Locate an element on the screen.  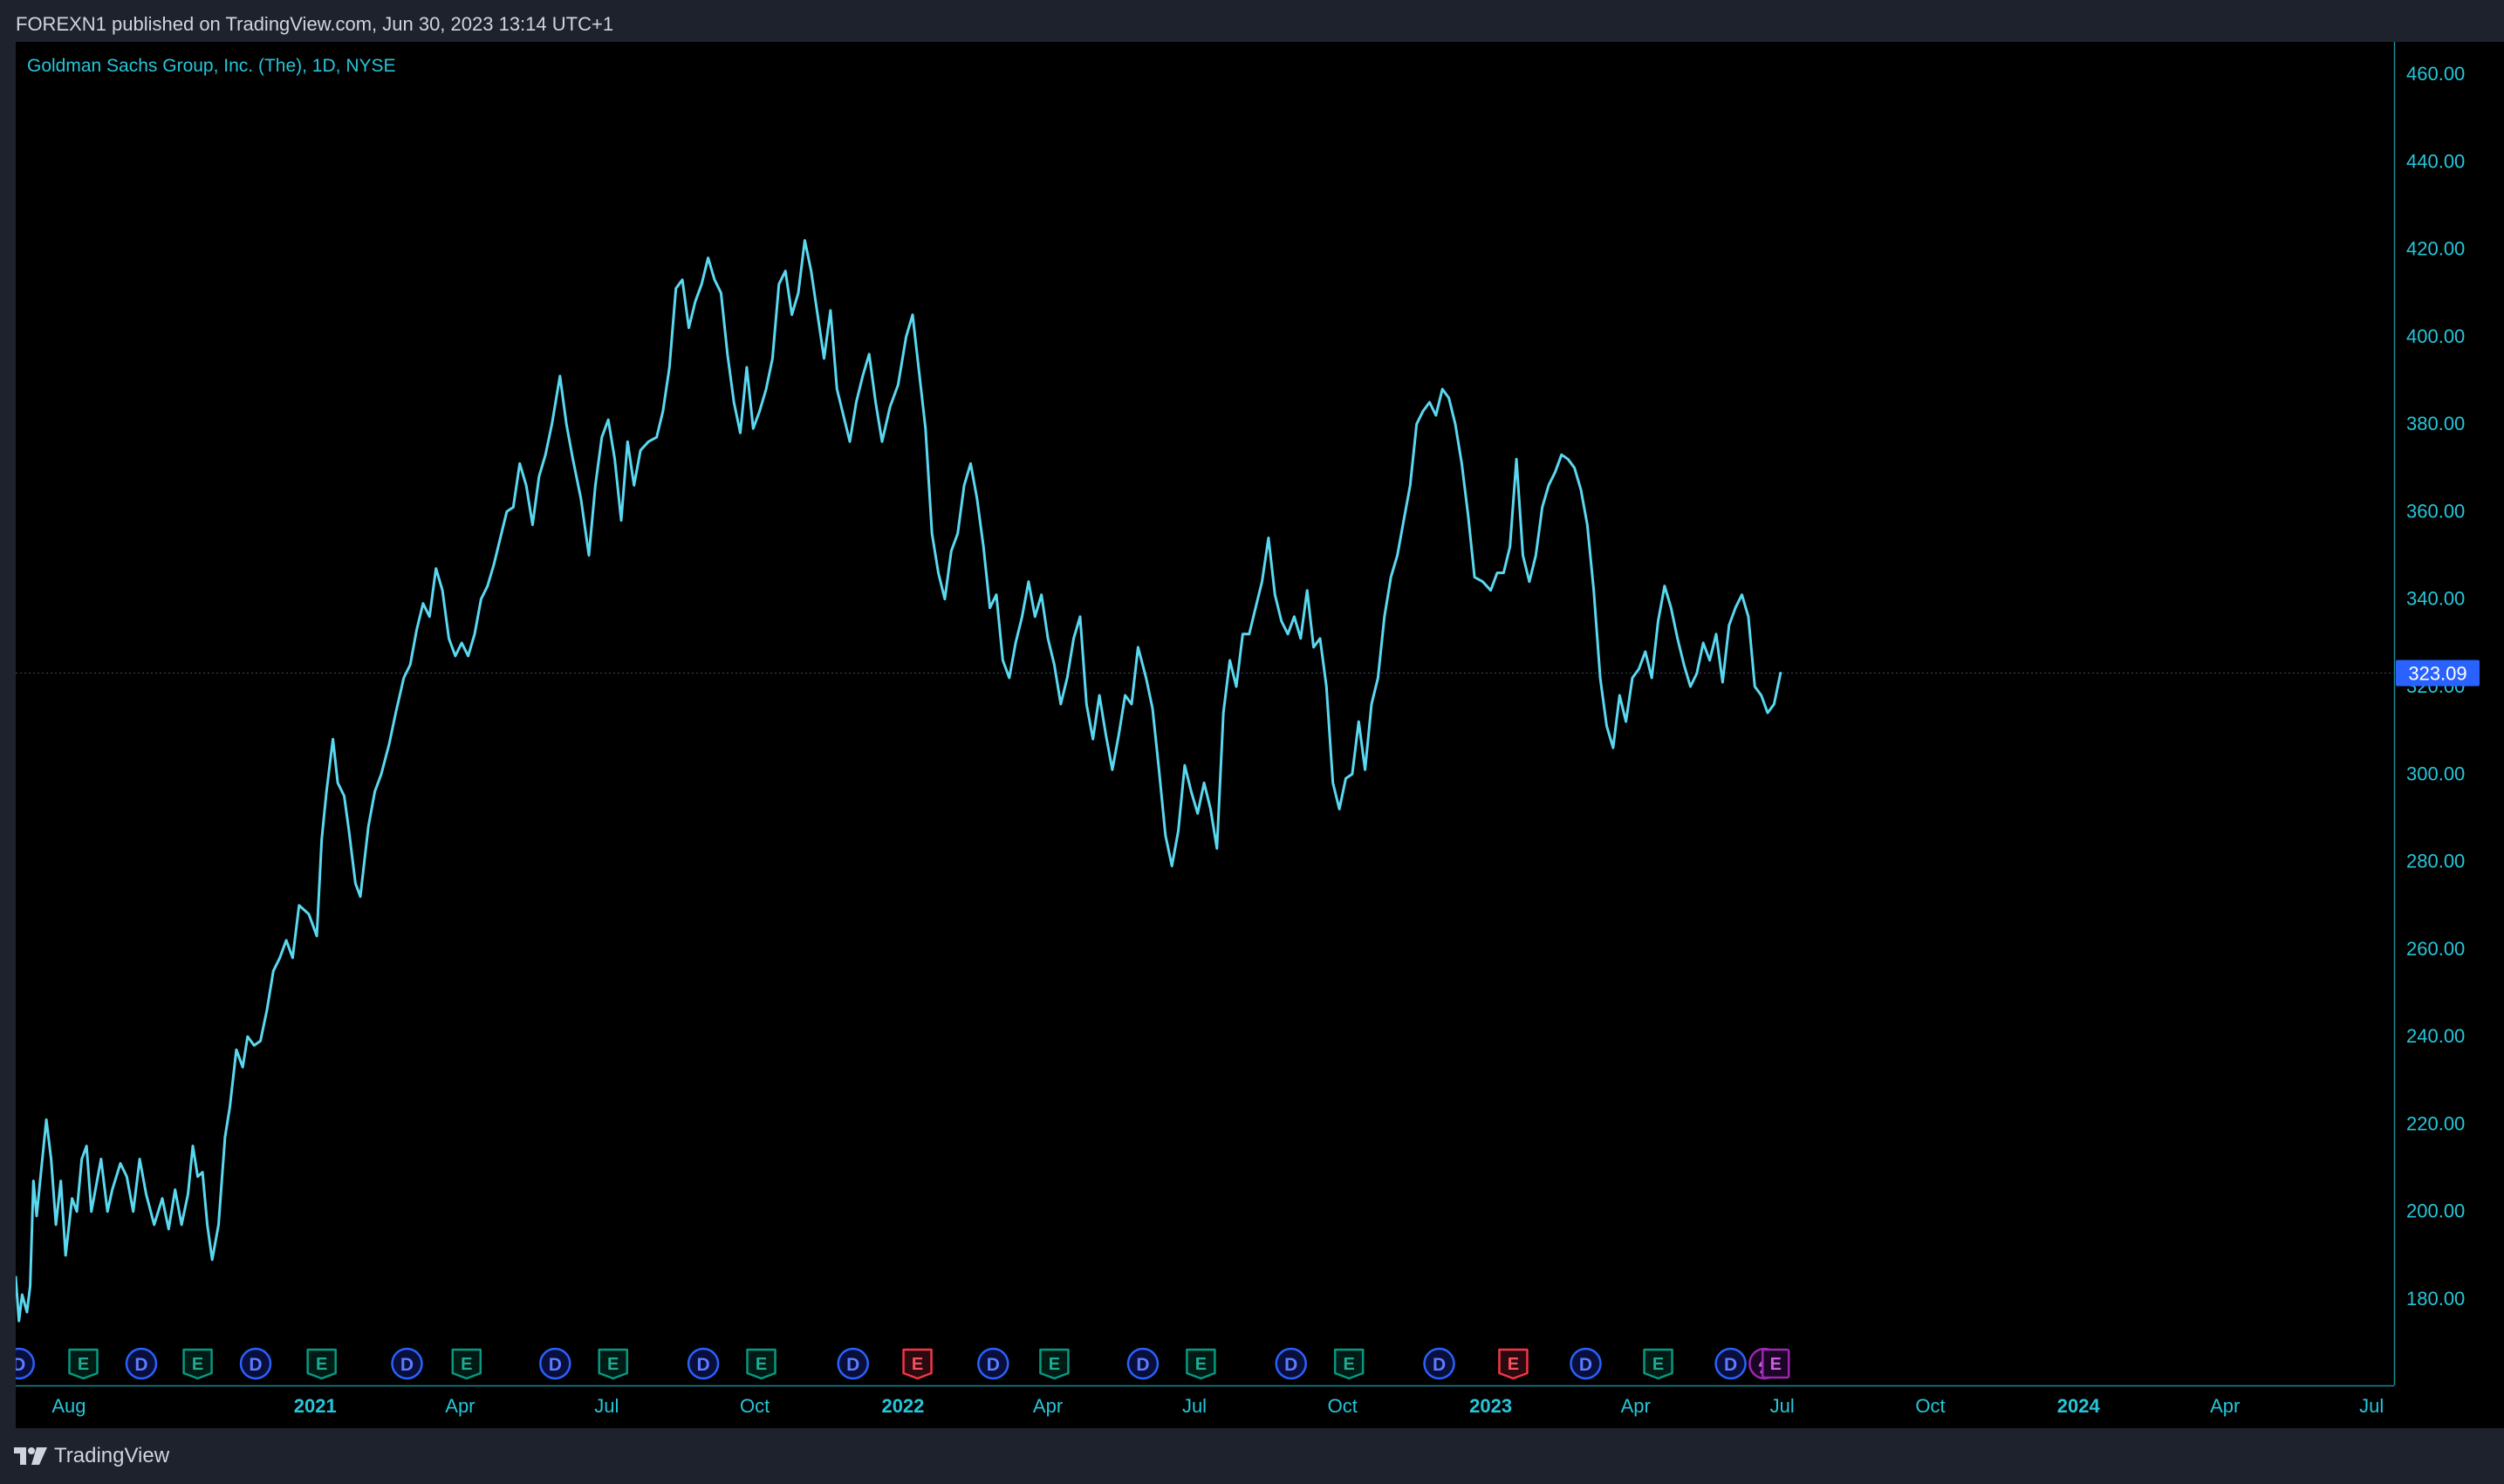
x-tick-label: 2021 is located at coordinates (315, 1406).